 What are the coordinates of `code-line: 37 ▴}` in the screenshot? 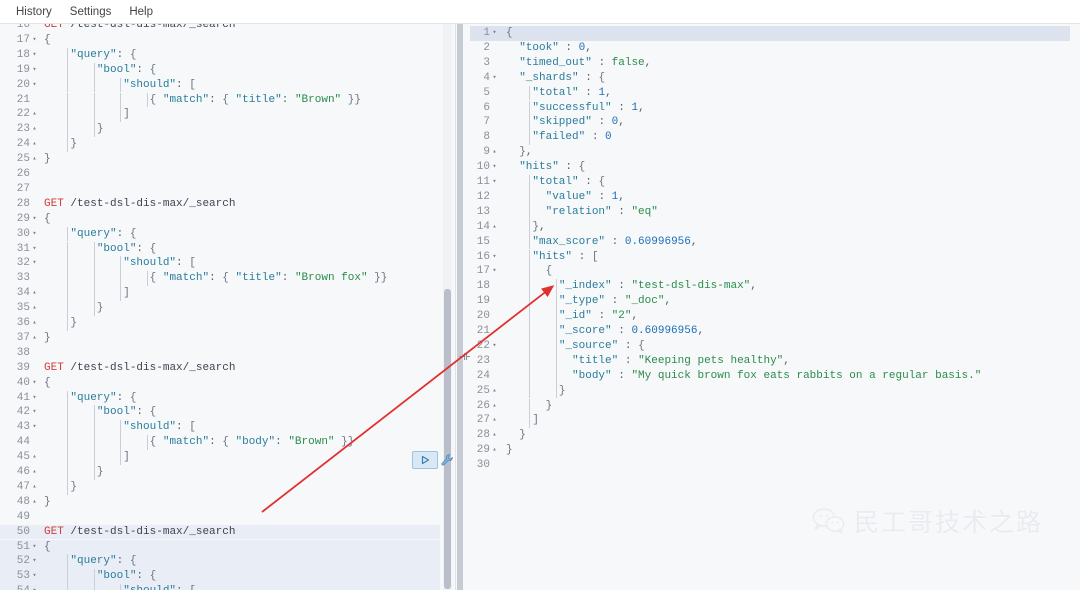 It's located at (220, 338).